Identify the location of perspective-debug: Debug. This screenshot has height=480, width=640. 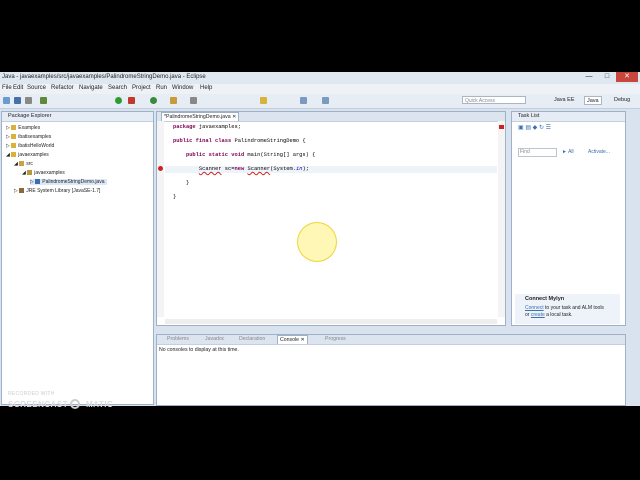
(622, 100).